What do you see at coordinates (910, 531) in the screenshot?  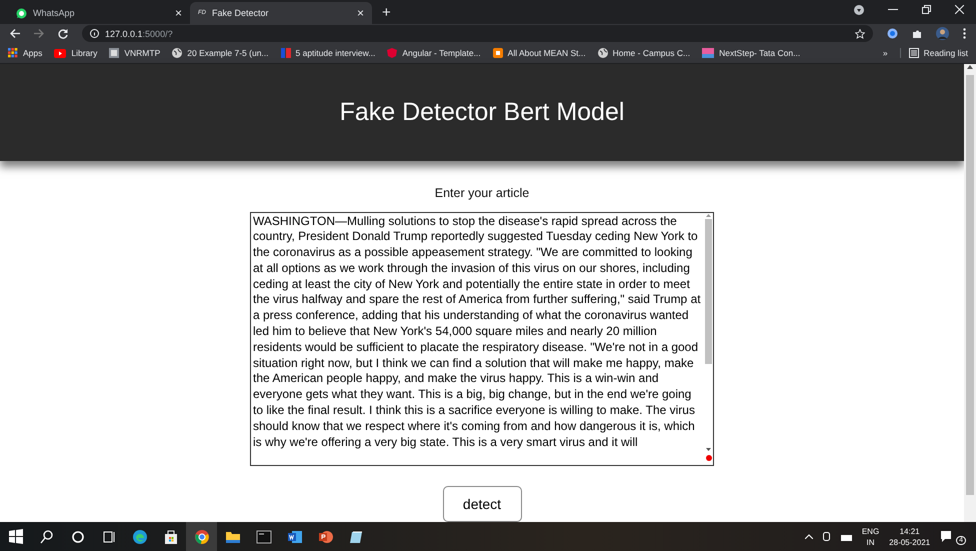 I see `clock-time: 14:21` at bounding box center [910, 531].